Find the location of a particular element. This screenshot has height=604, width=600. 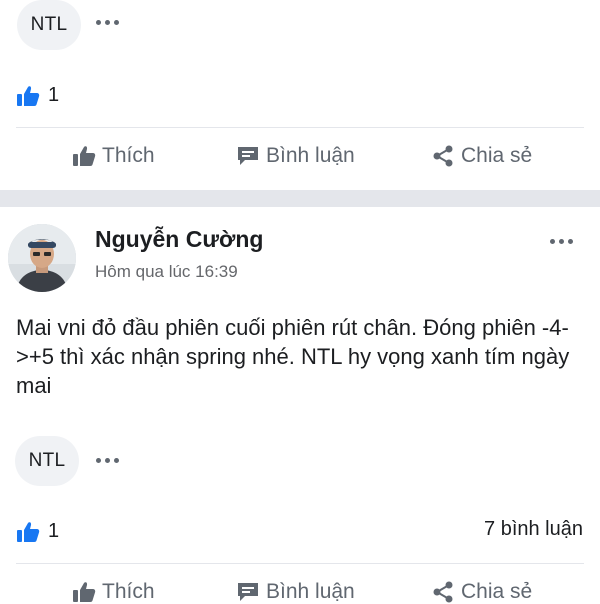

post-separator is located at coordinates (300, 198).